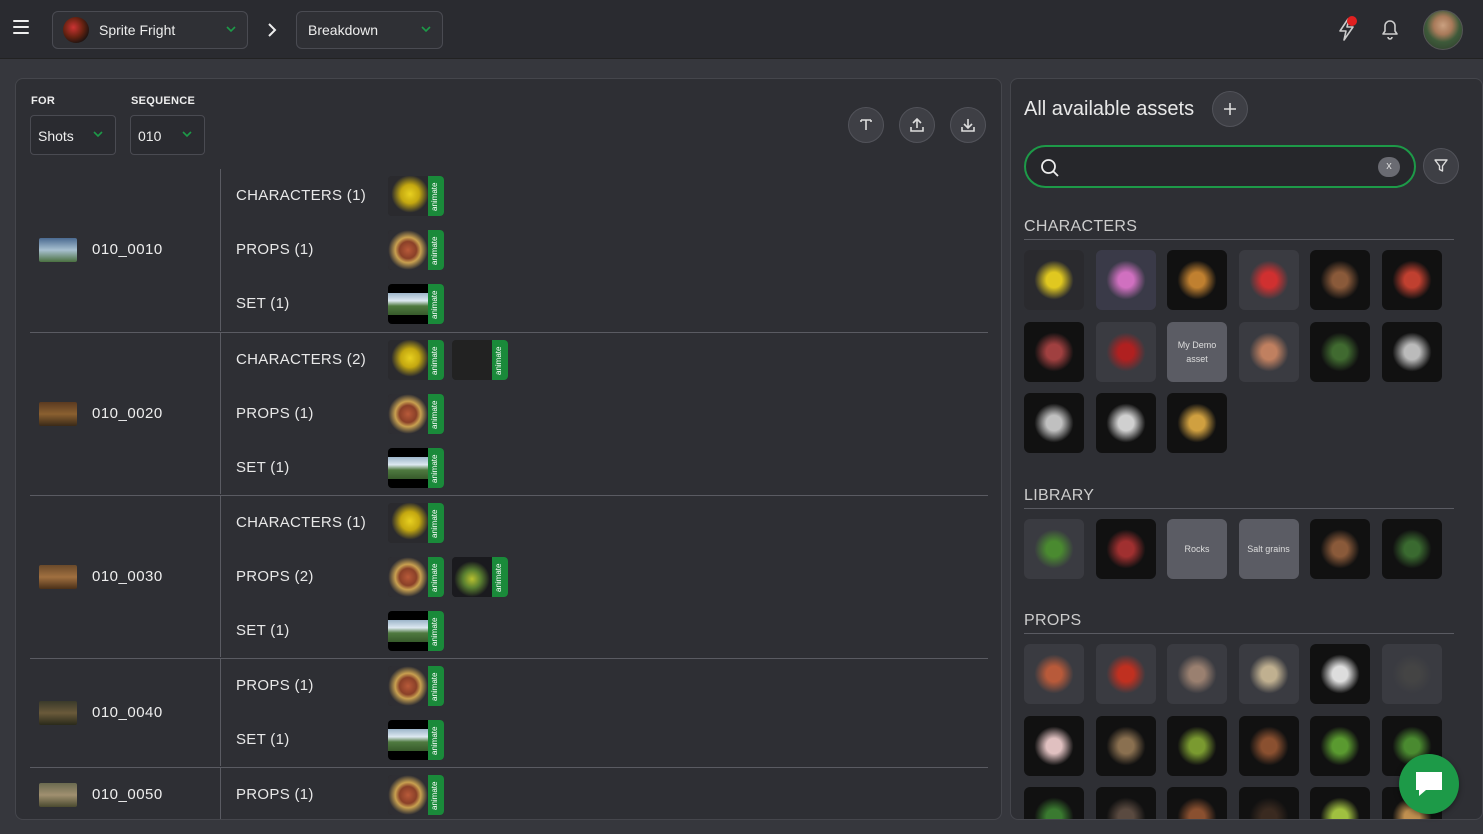 The height and width of the screenshot is (834, 1483). What do you see at coordinates (1230, 109) in the screenshot?
I see `add-asset-button` at bounding box center [1230, 109].